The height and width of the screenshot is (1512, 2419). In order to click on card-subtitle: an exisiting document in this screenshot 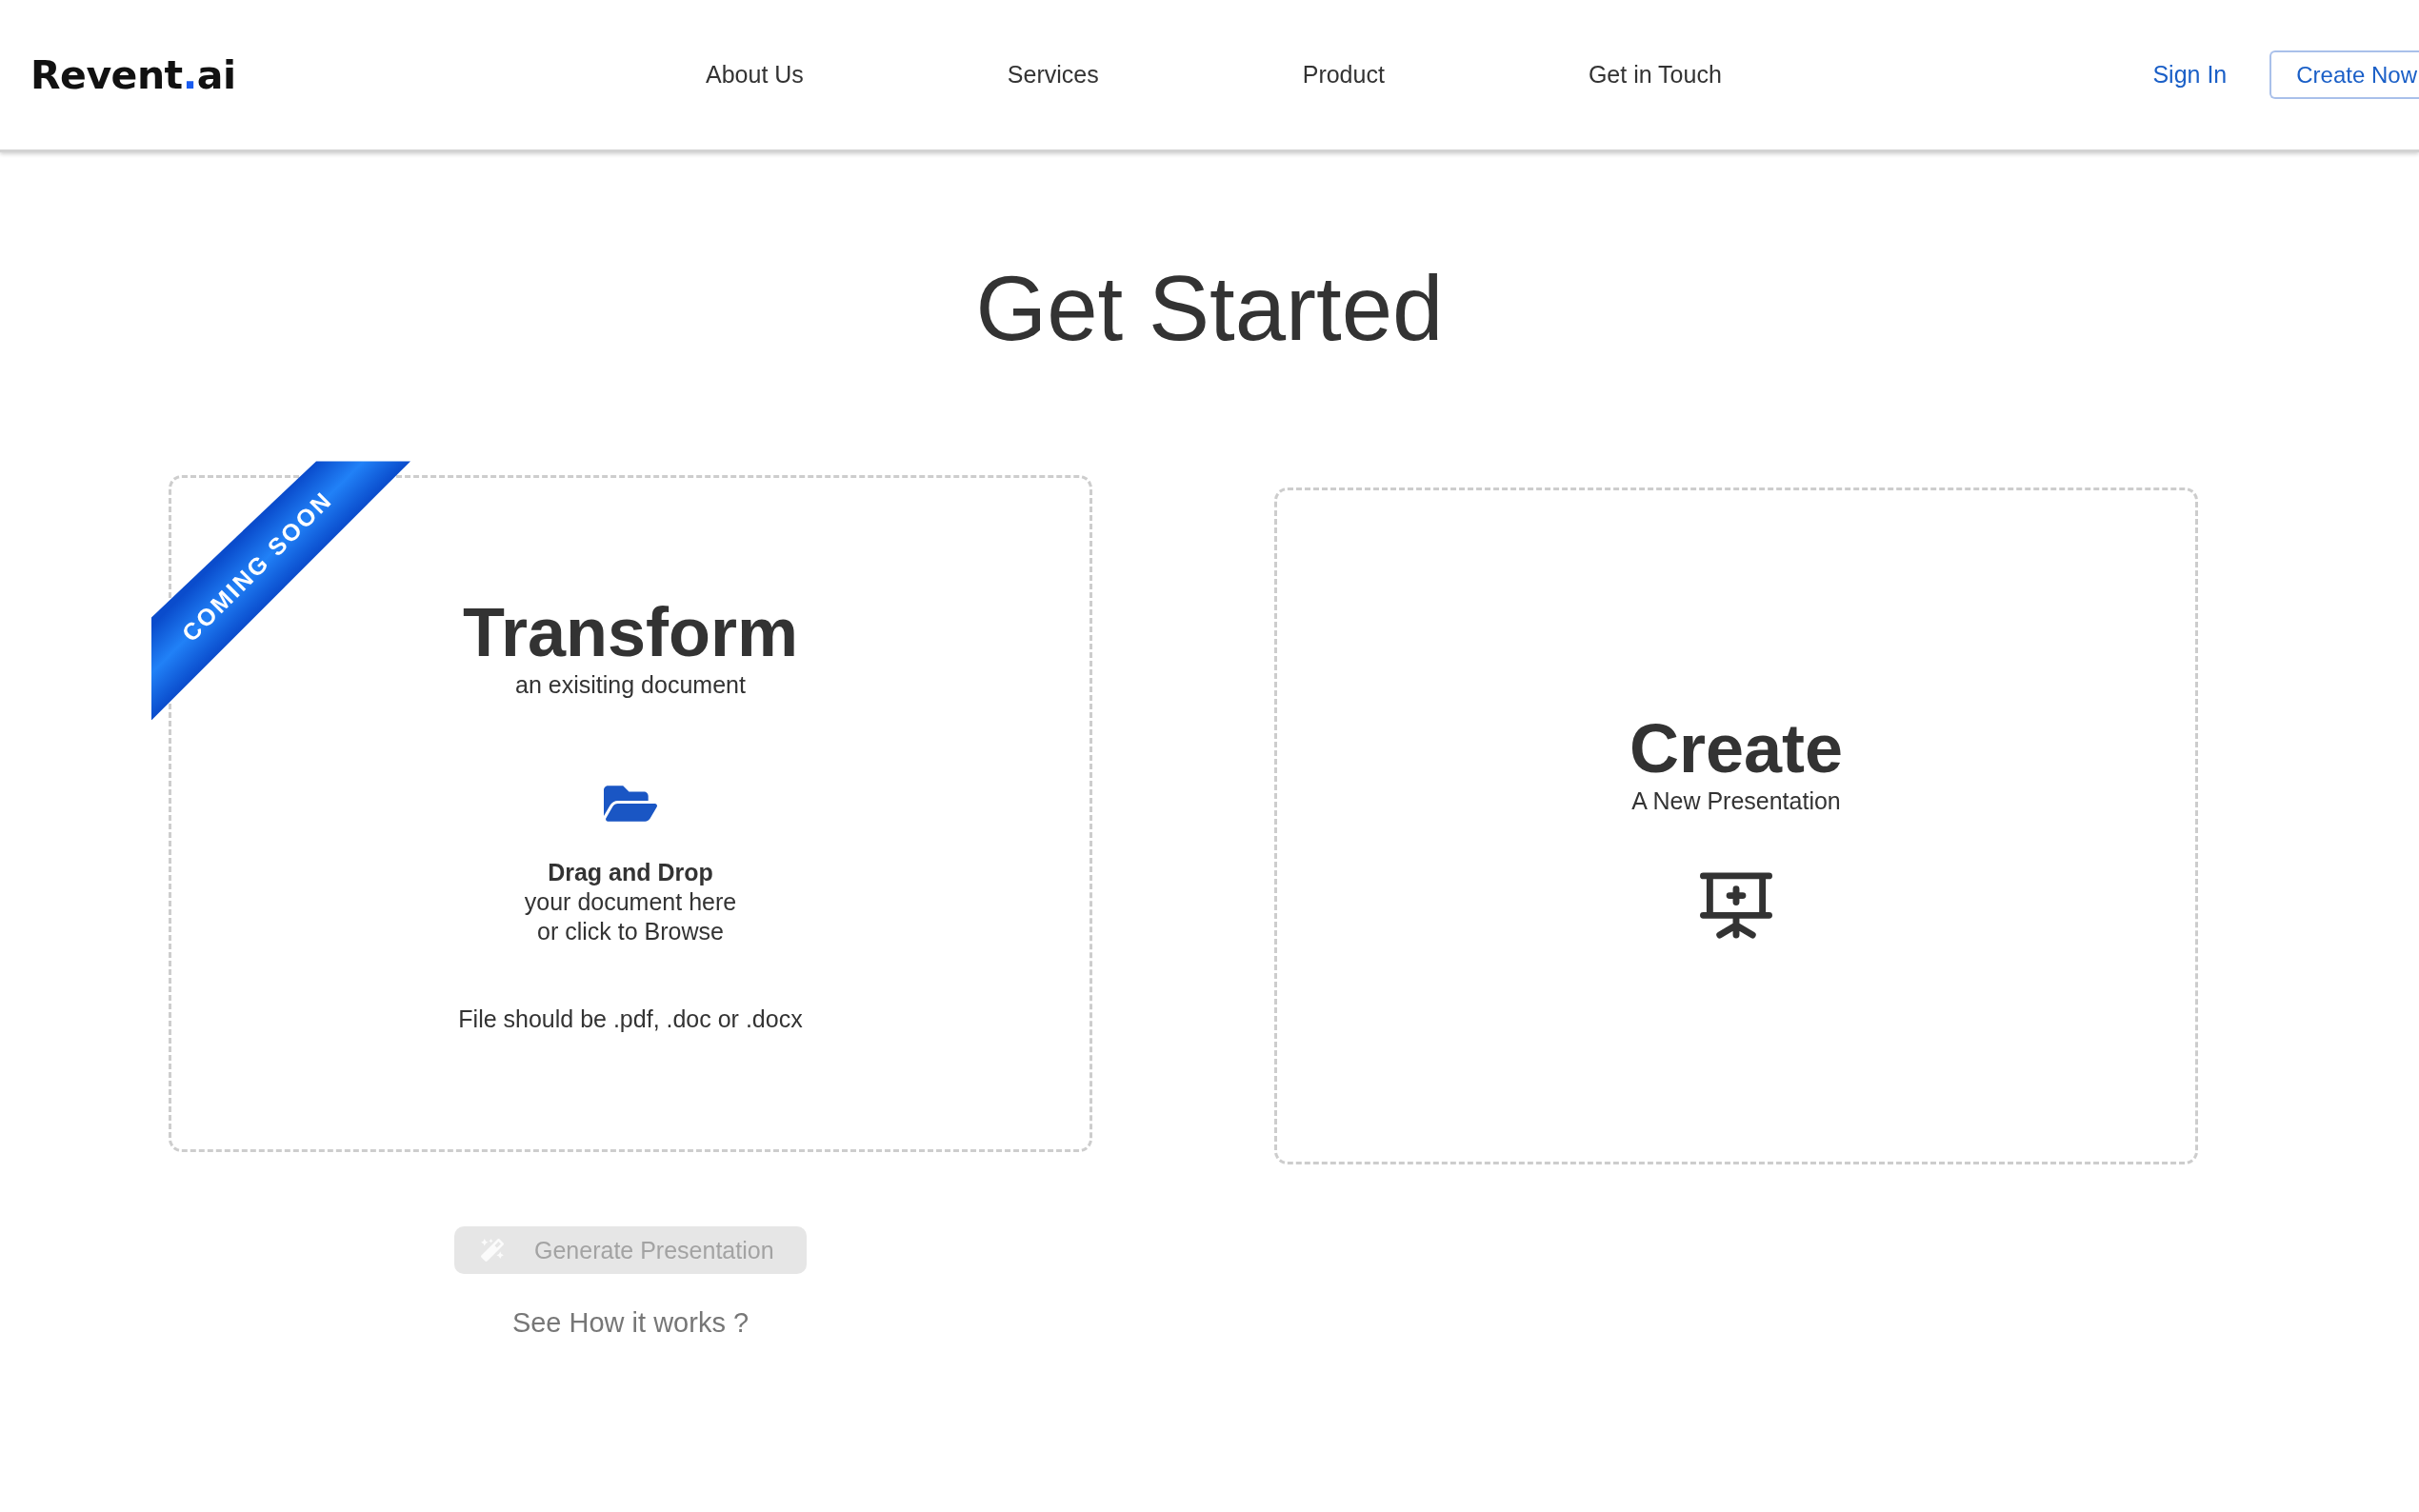, I will do `click(630, 684)`.